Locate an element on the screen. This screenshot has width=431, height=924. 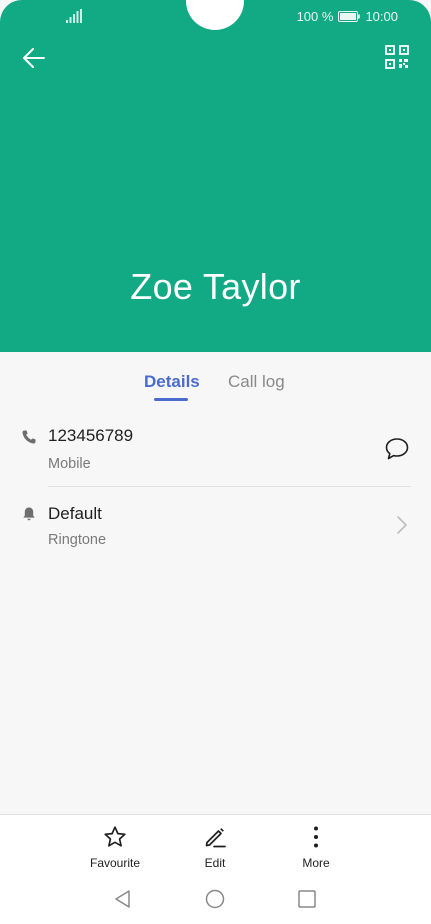
phone-number-row: 123456789 Mobile is located at coordinates (215, 453).